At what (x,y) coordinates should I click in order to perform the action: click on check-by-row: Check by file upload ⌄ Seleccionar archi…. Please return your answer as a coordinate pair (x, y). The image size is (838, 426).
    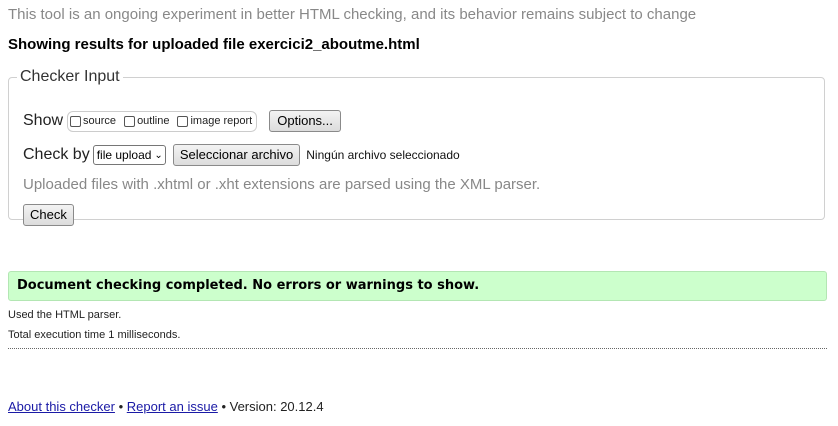
    Looking at the image, I should click on (241, 155).